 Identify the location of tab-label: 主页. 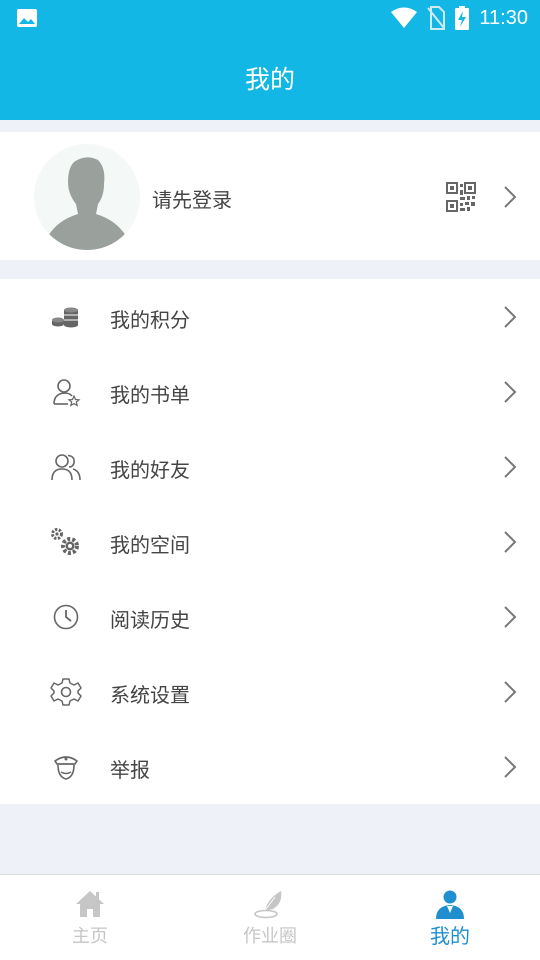
(90, 936).